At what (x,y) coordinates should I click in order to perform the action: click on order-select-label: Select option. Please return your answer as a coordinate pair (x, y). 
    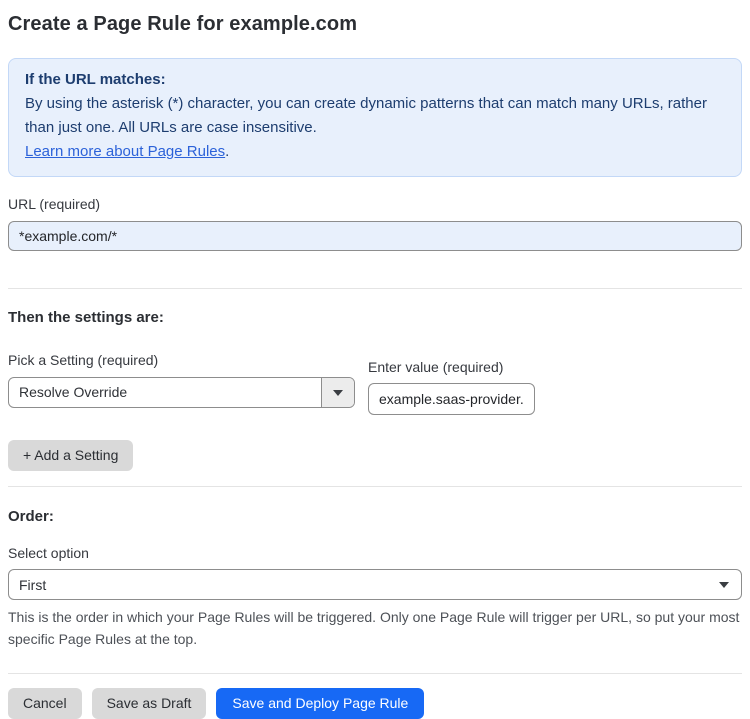
    Looking at the image, I should click on (48, 553).